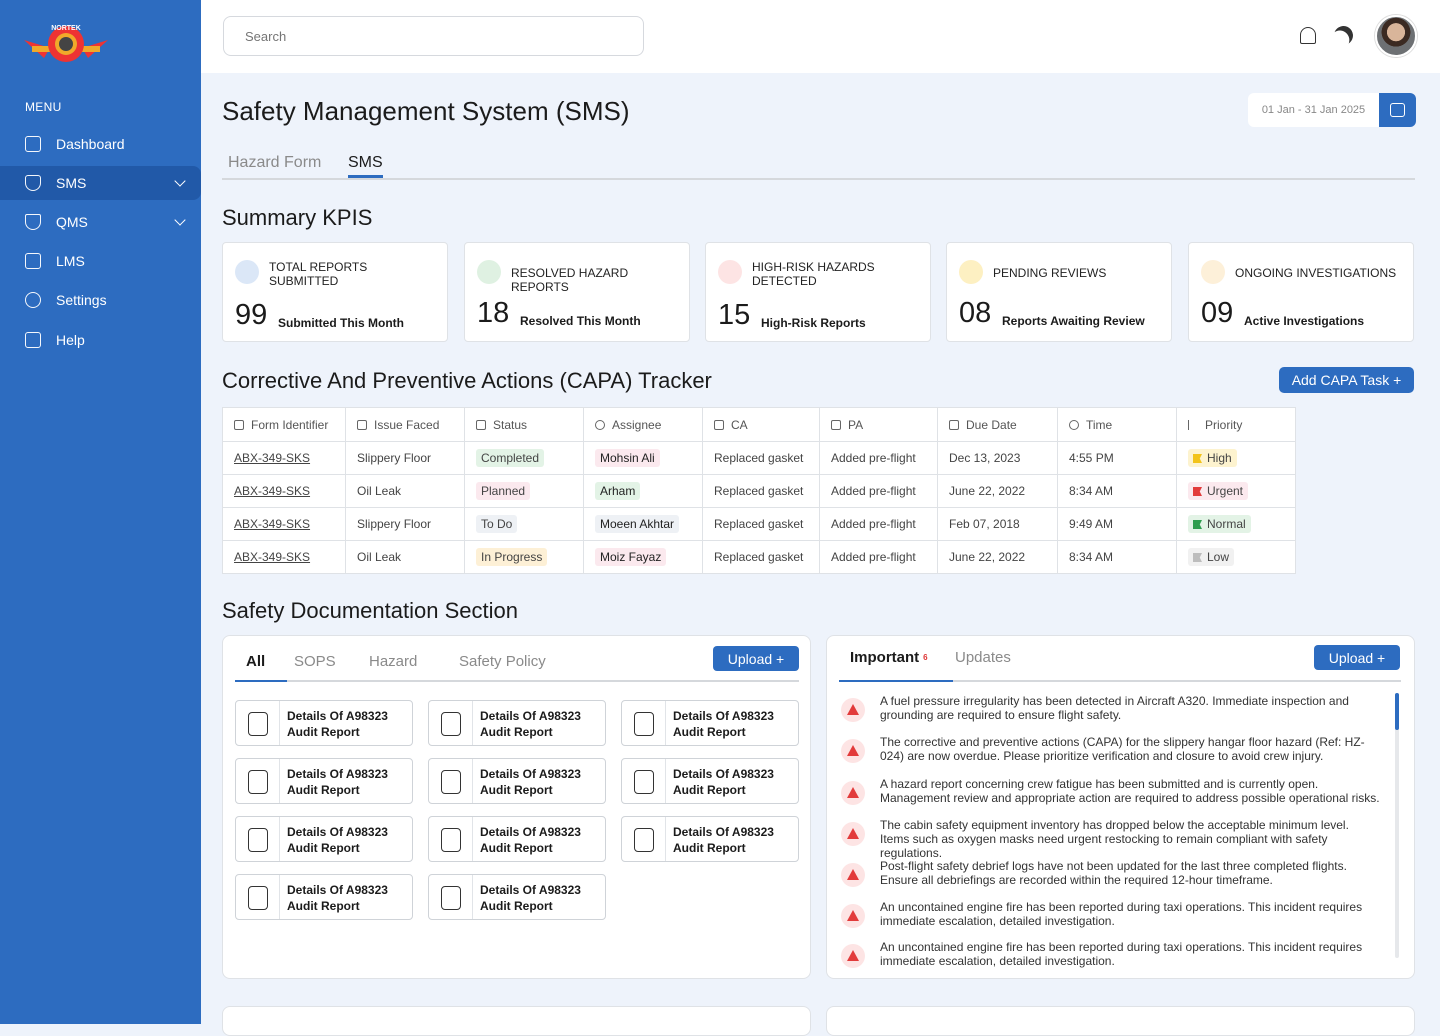  I want to click on sidebar-item-dashboard: Dashboard, so click(100, 144).